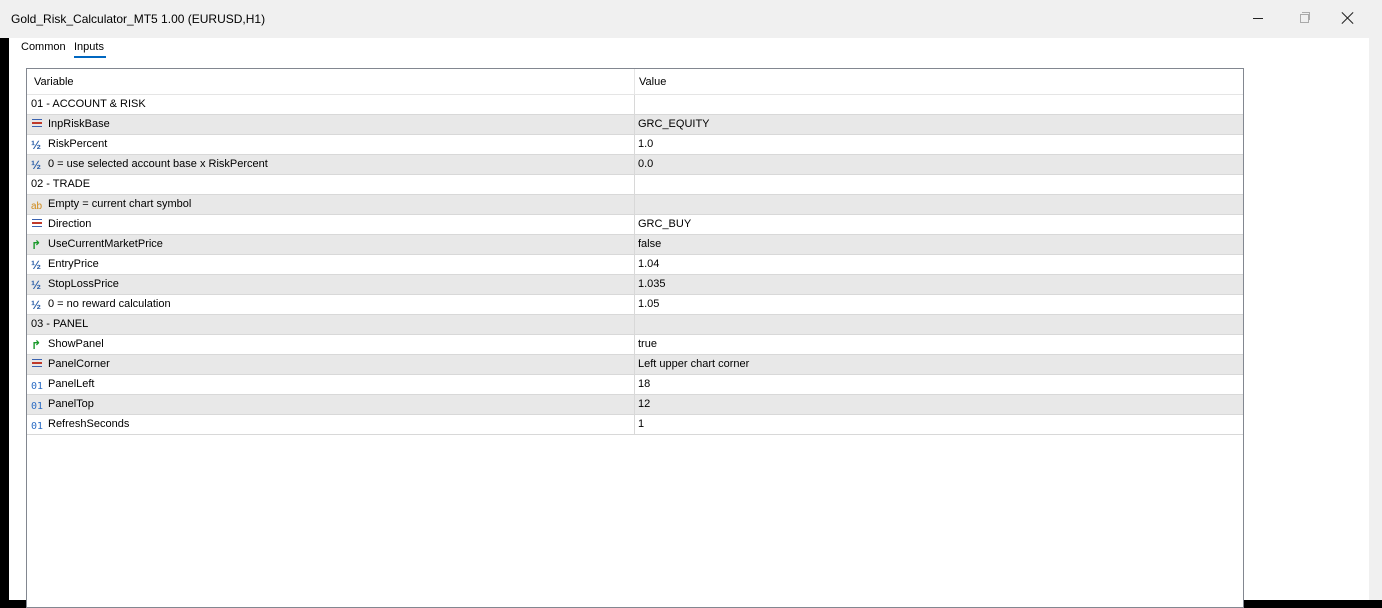 This screenshot has height=608, width=1382. I want to click on variable-cell: ↱ UseCurrentMarketPrice, so click(331, 244).